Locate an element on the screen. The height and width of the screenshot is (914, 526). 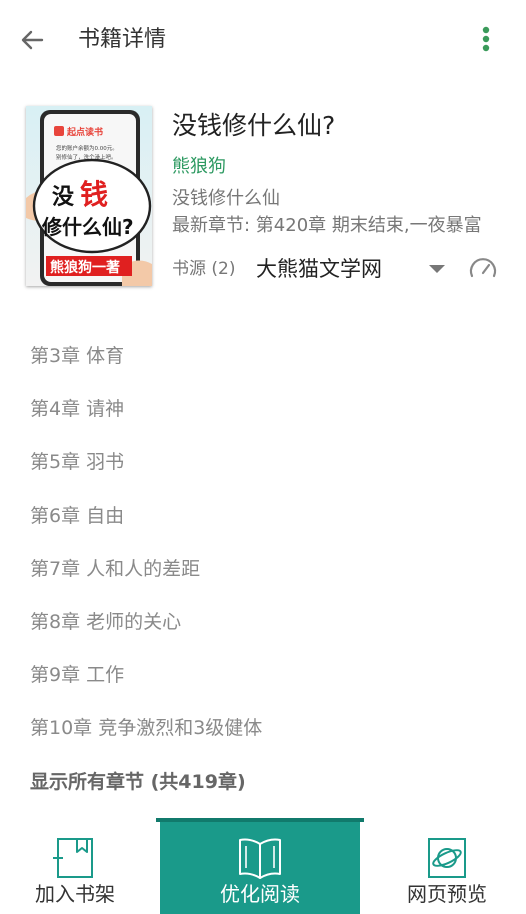
chapter-item: 第6章 自由 is located at coordinates (263, 516).